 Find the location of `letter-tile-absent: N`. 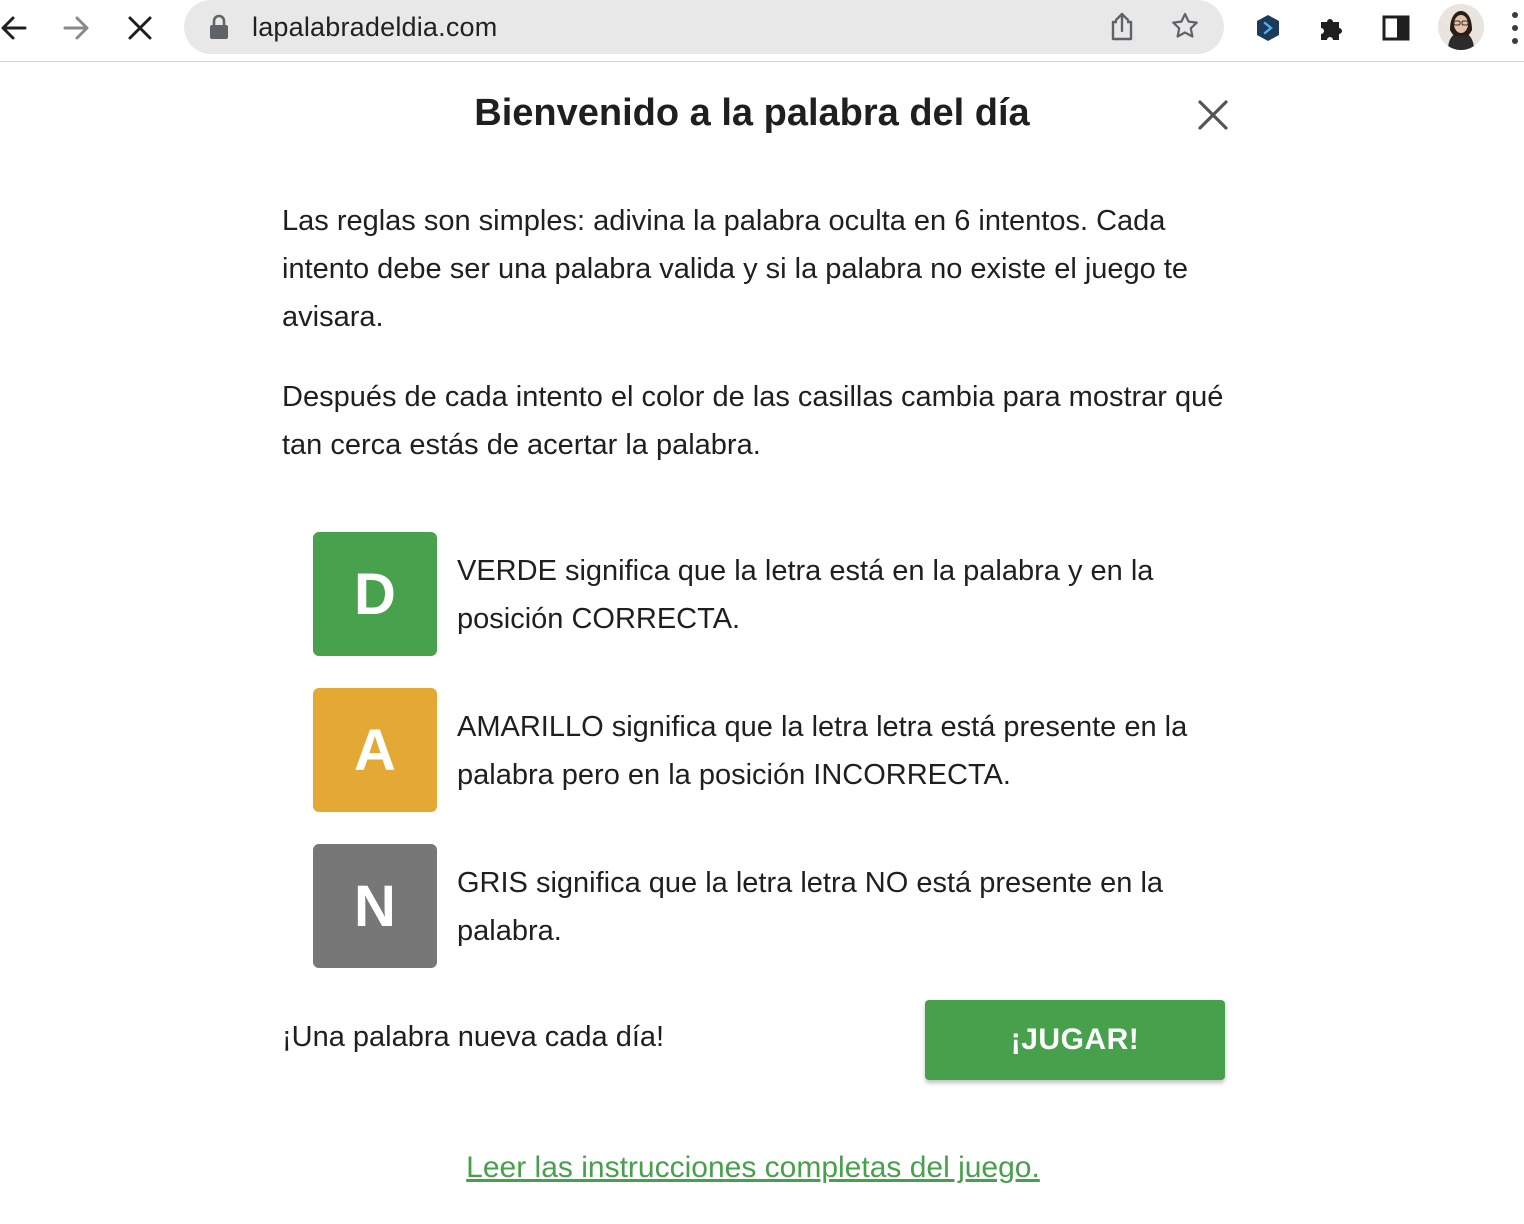

letter-tile-absent: N is located at coordinates (375, 906).